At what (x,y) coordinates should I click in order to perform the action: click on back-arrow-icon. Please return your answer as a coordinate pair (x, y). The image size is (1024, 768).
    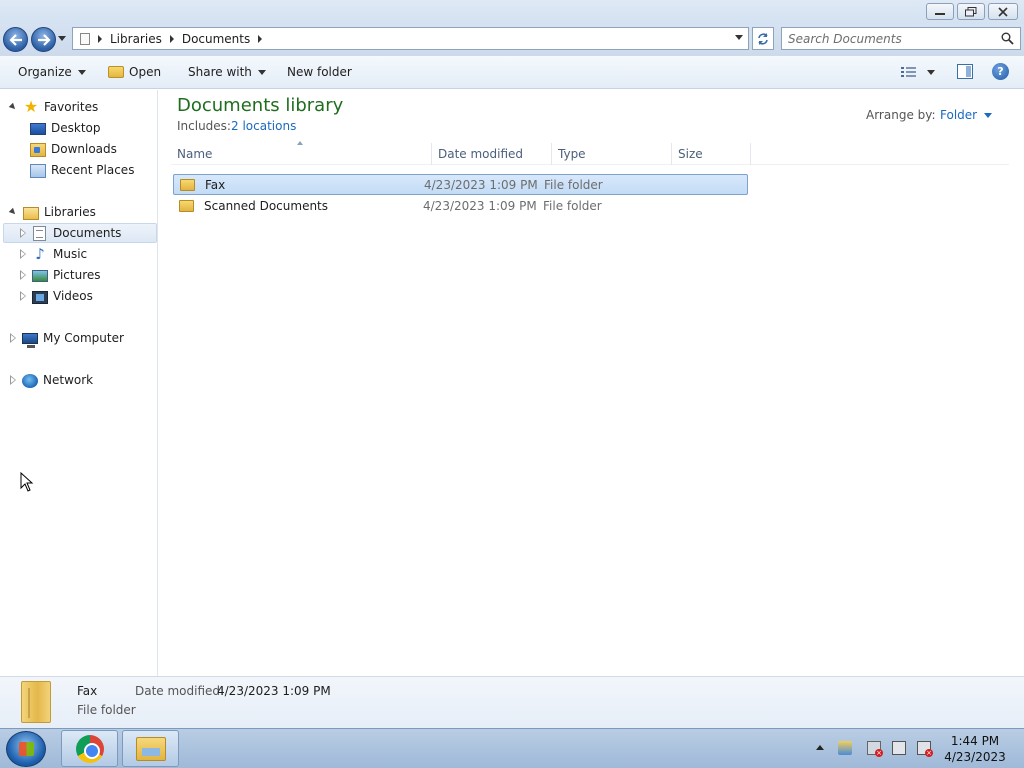
    Looking at the image, I should click on (15, 39).